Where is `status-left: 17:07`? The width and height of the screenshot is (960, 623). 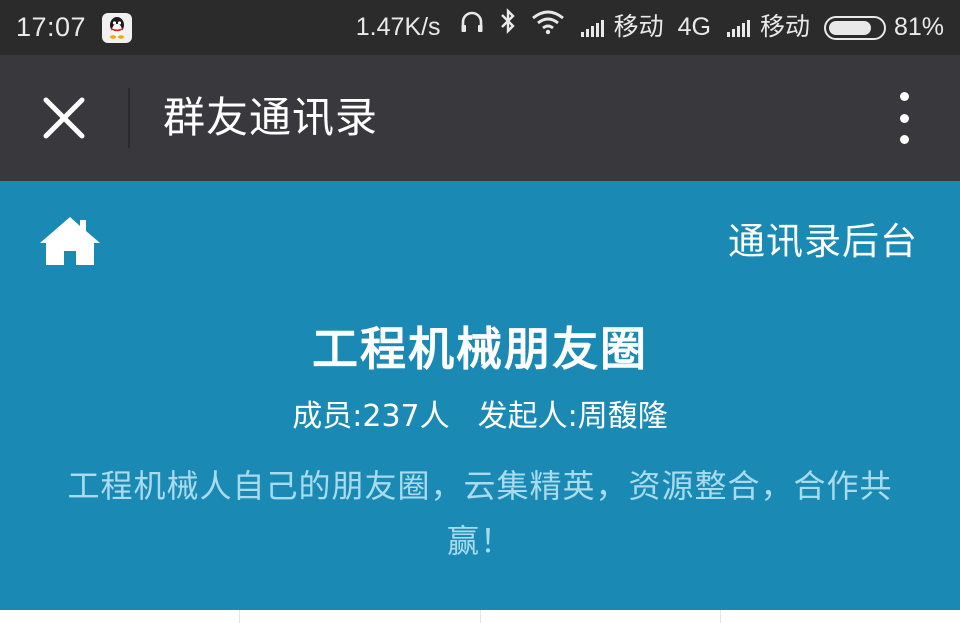 status-left: 17:07 is located at coordinates (74, 27).